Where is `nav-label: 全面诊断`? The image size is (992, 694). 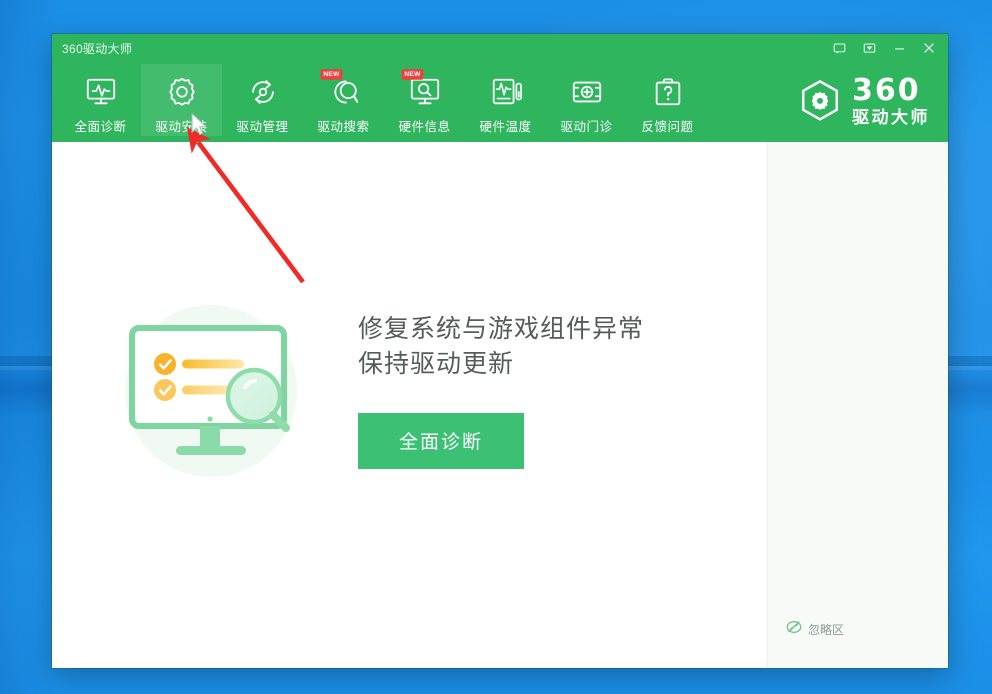
nav-label: 全面诊断 is located at coordinates (100, 127).